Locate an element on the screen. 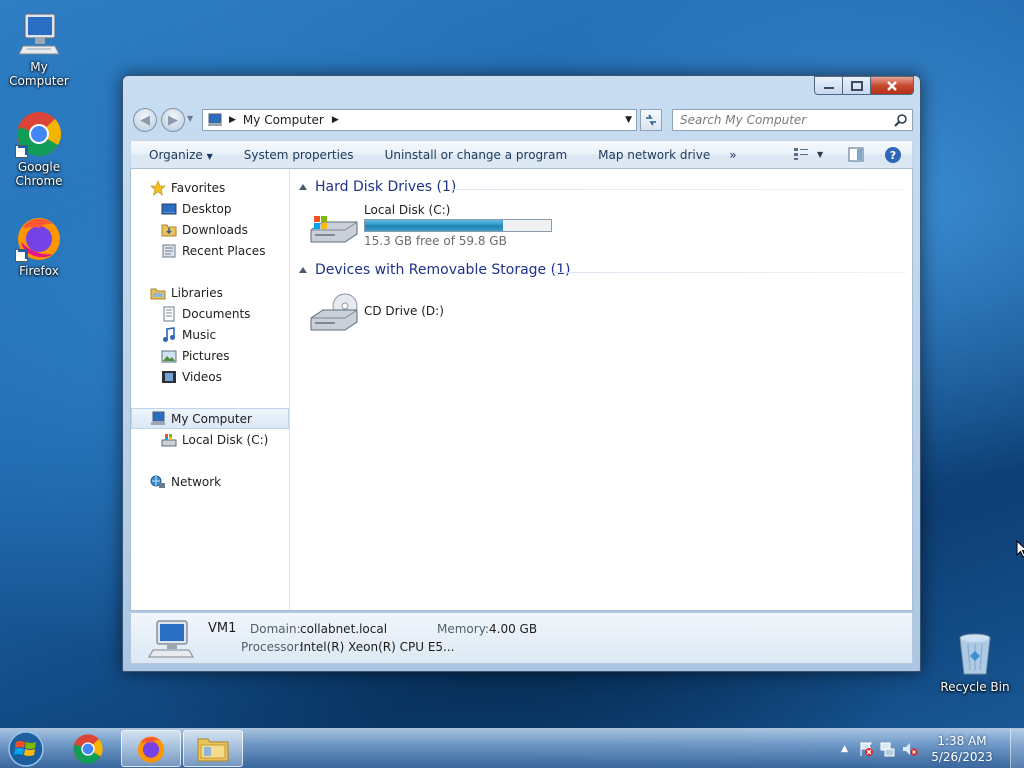 This screenshot has width=1024, height=768. nav-documents: Documents is located at coordinates (210, 313).